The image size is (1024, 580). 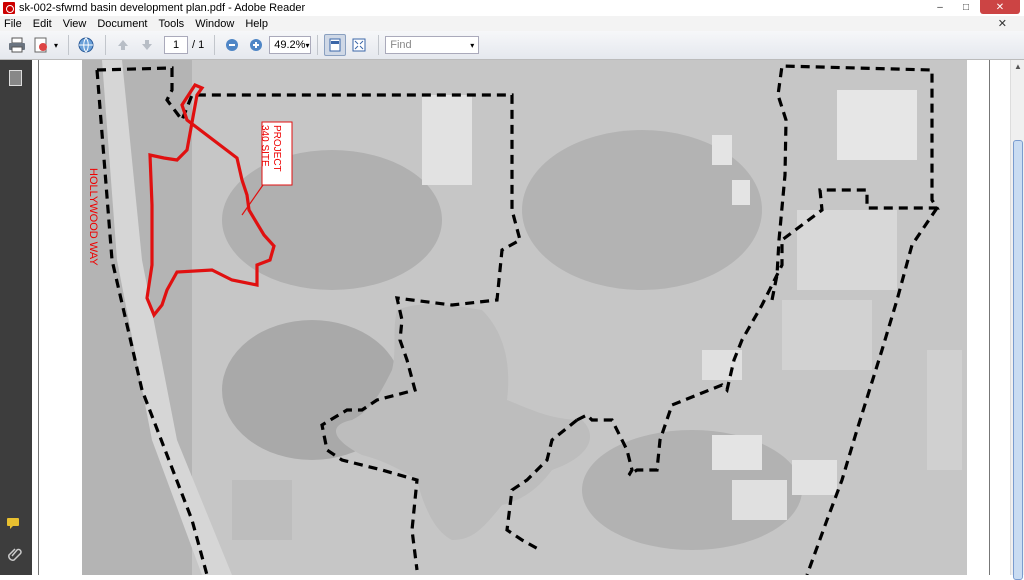 What do you see at coordinates (93, 217) in the screenshot?
I see `road-label: HOLLYWOOD WAY` at bounding box center [93, 217].